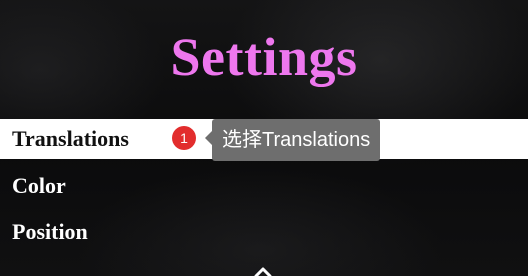 This screenshot has width=528, height=276. Describe the element at coordinates (264, 186) in the screenshot. I see `menu-item-color: Color` at that location.